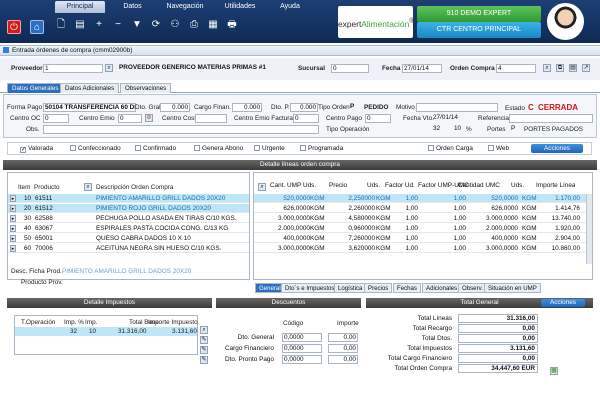  I want to click on checkbox-icon: ✓, so click(23, 150).